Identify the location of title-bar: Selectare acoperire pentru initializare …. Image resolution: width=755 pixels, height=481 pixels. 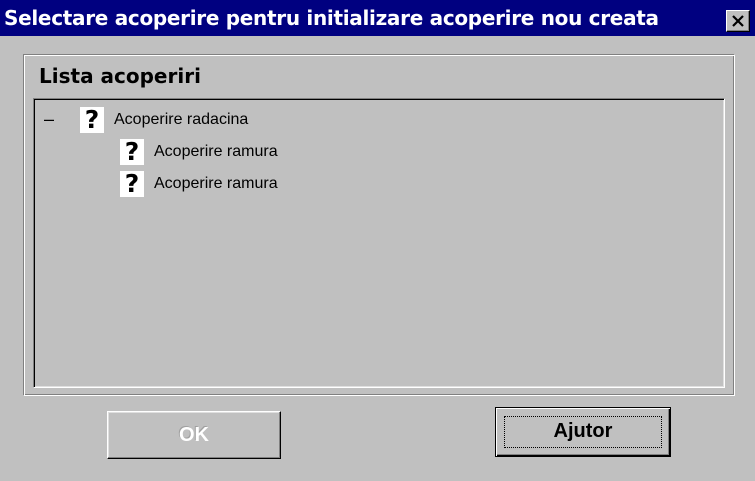
(377, 18).